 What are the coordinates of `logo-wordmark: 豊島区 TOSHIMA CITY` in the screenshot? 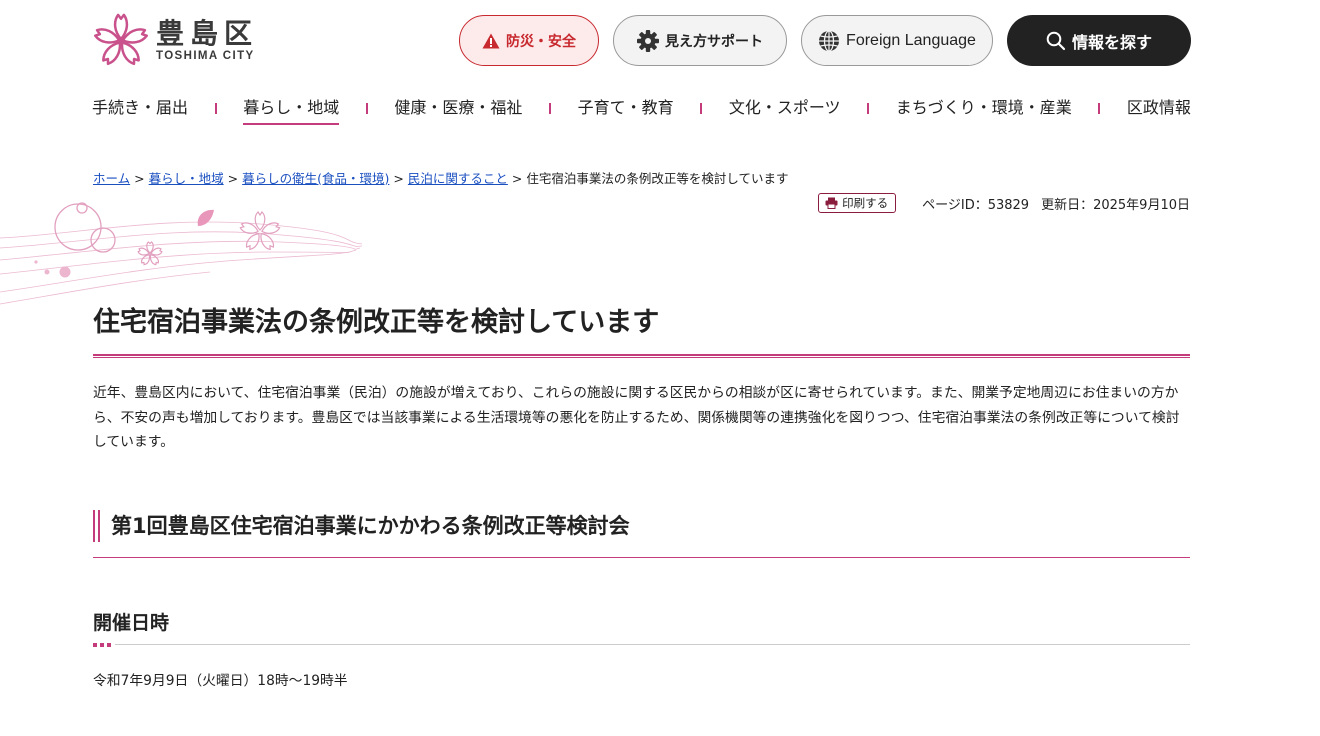 It's located at (207, 41).